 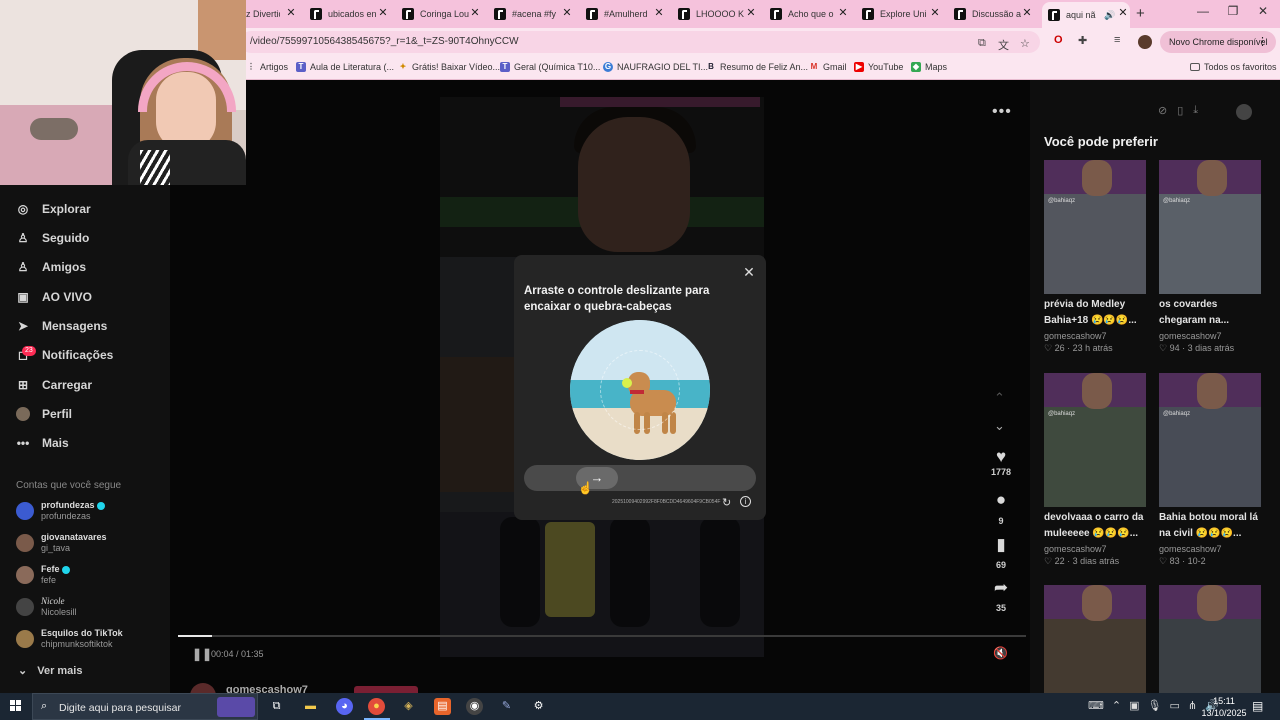 What do you see at coordinates (745, 501) in the screenshot?
I see `info-icon: i` at bounding box center [745, 501].